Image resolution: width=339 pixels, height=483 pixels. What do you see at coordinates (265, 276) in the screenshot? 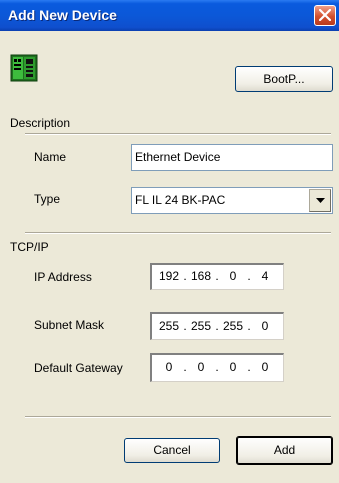
I see `ip-octet-4: 4` at bounding box center [265, 276].